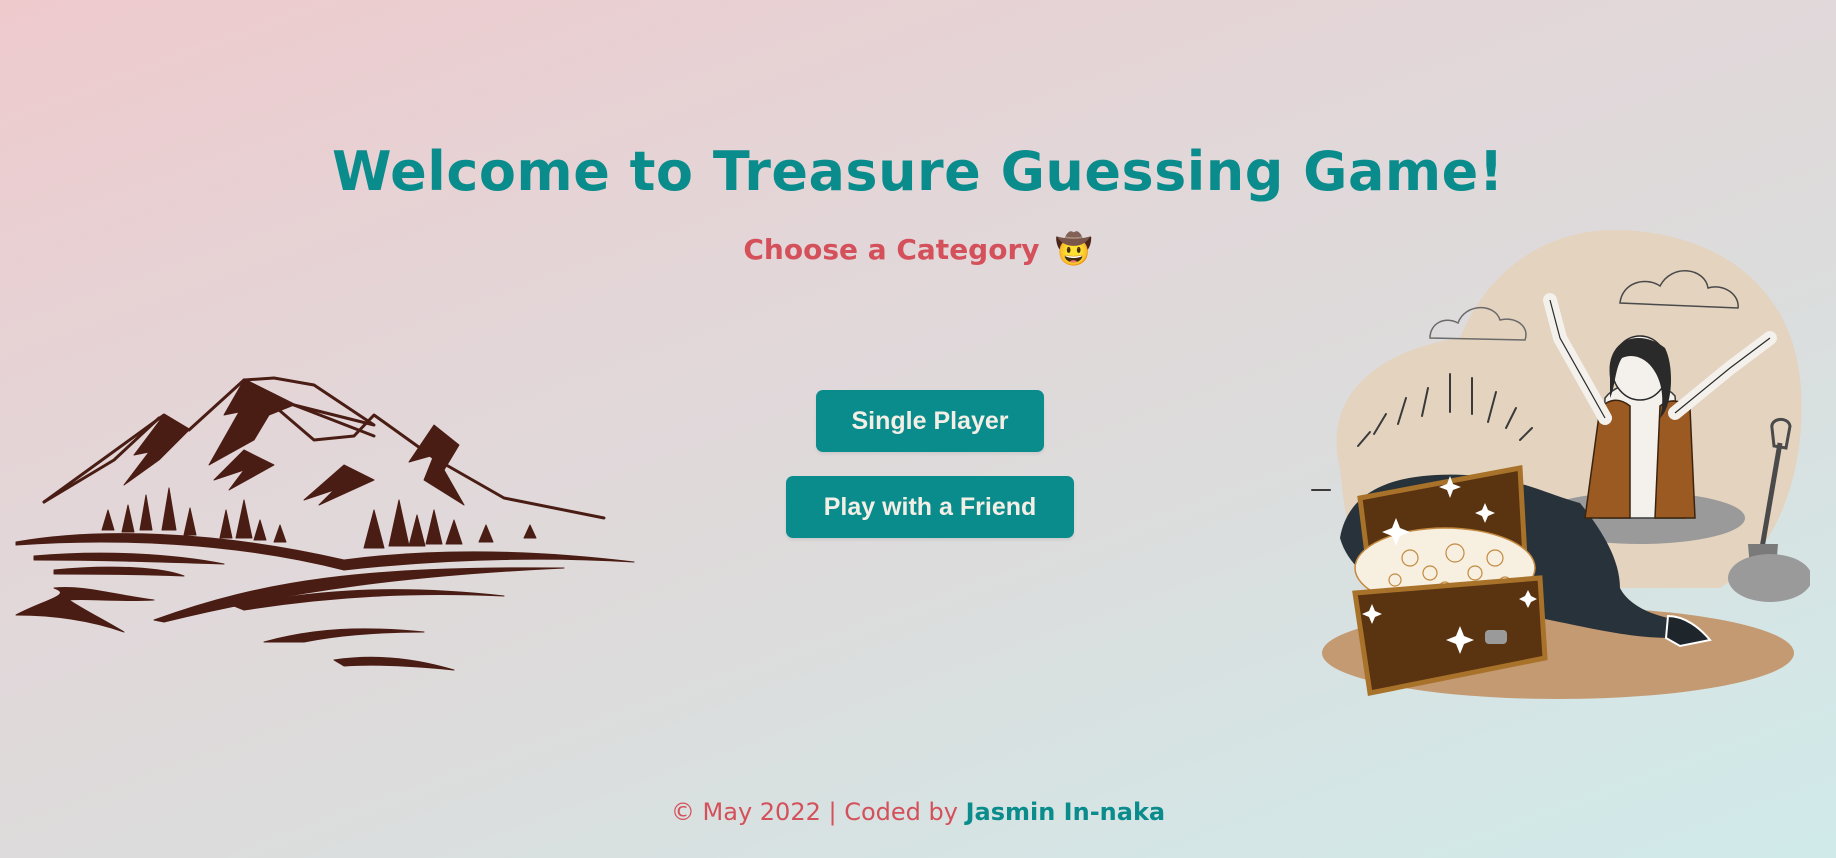 Image resolution: width=1836 pixels, height=858 pixels. Describe the element at coordinates (891, 249) in the screenshot. I see `subtitle-text: Choose a Category` at that location.